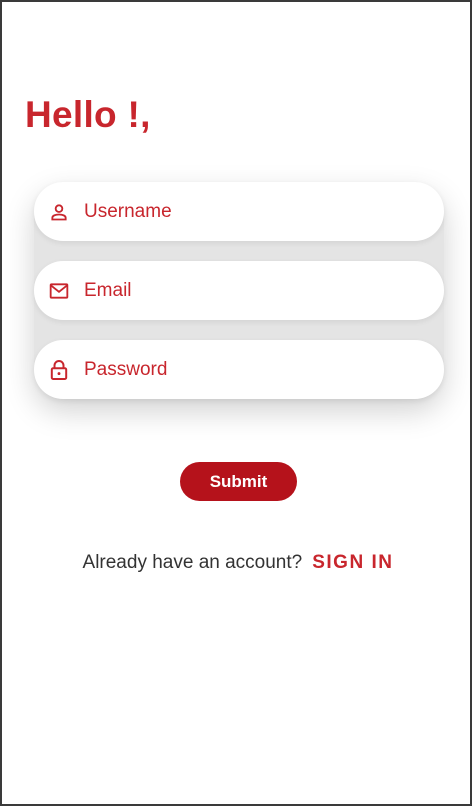 This screenshot has height=806, width=472. Describe the element at coordinates (234, 211) in the screenshot. I see `username-input` at that location.